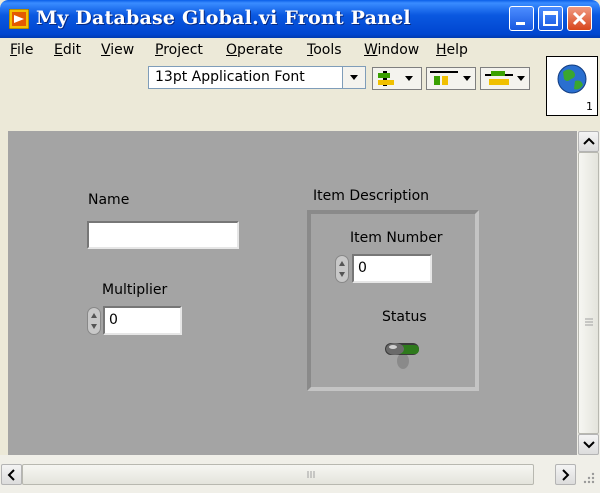 Image resolution: width=600 pixels, height=493 pixels. What do you see at coordinates (324, 50) in the screenshot?
I see `menu-tools: Tools` at bounding box center [324, 50].